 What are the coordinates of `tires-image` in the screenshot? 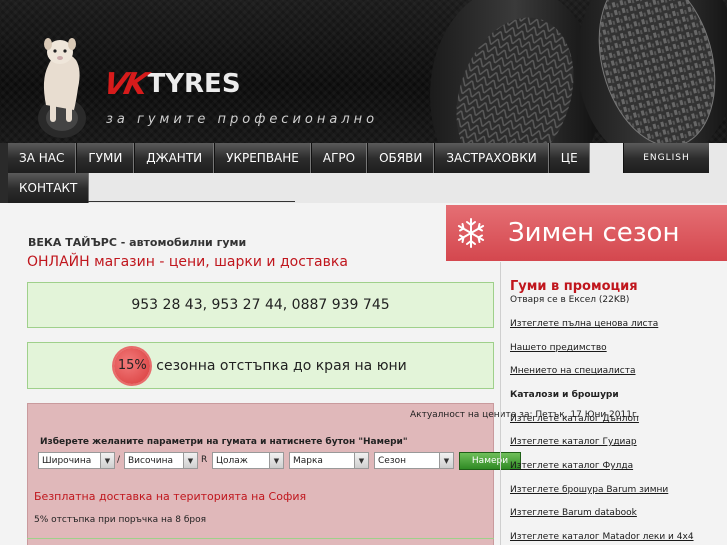 It's located at (578, 71).